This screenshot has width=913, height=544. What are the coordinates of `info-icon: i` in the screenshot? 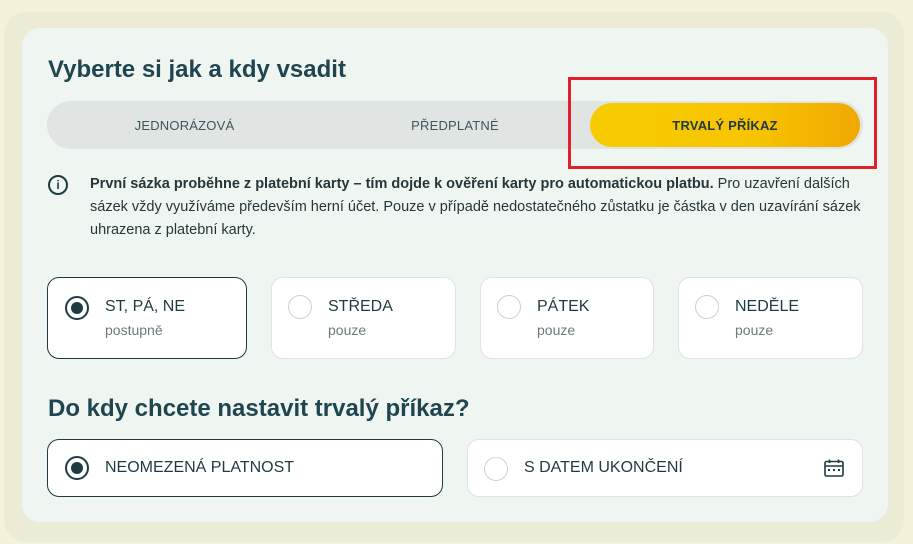 It's located at (58, 185).